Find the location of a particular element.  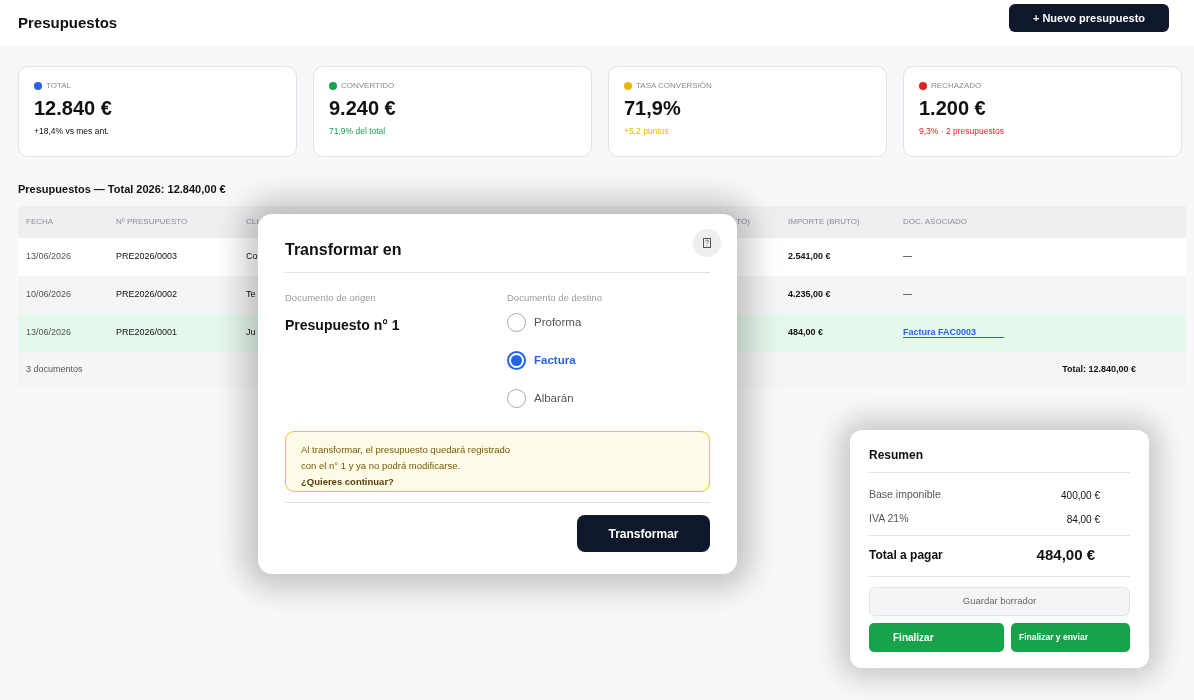

stat-value: 71,9% is located at coordinates (653, 108).